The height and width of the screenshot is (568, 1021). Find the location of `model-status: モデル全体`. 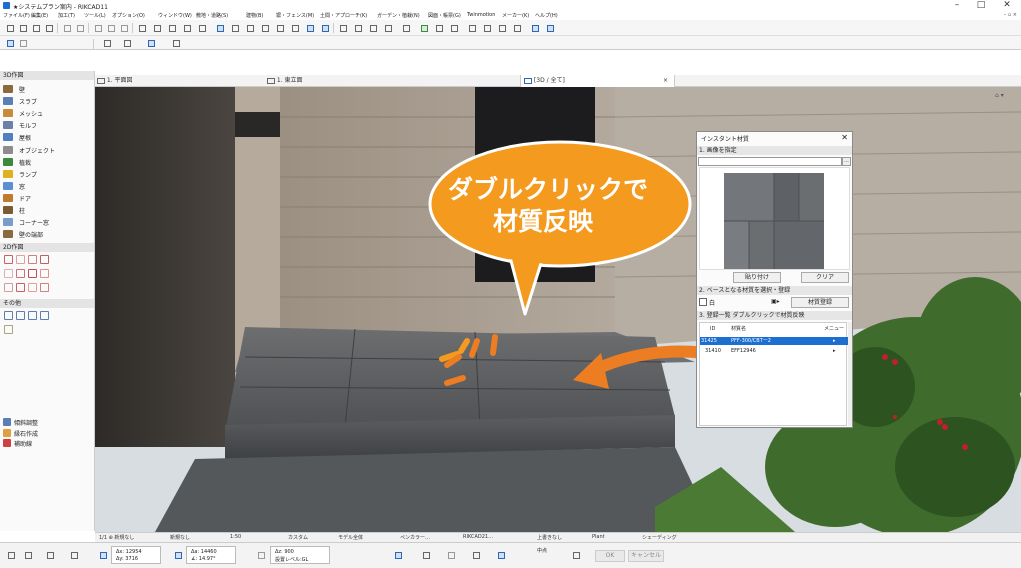

model-status: モデル全体 is located at coordinates (350, 537).